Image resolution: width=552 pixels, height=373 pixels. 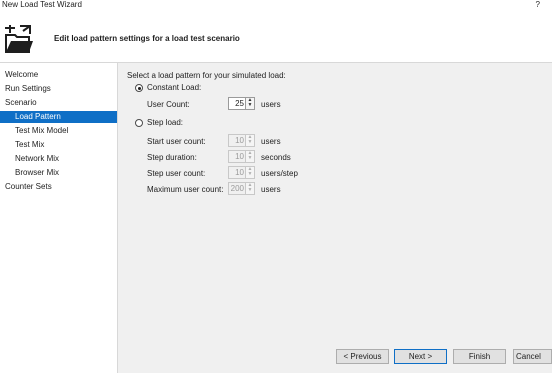 I want to click on user-count-stepper: 25 ▲ ▼, so click(x=241, y=103).